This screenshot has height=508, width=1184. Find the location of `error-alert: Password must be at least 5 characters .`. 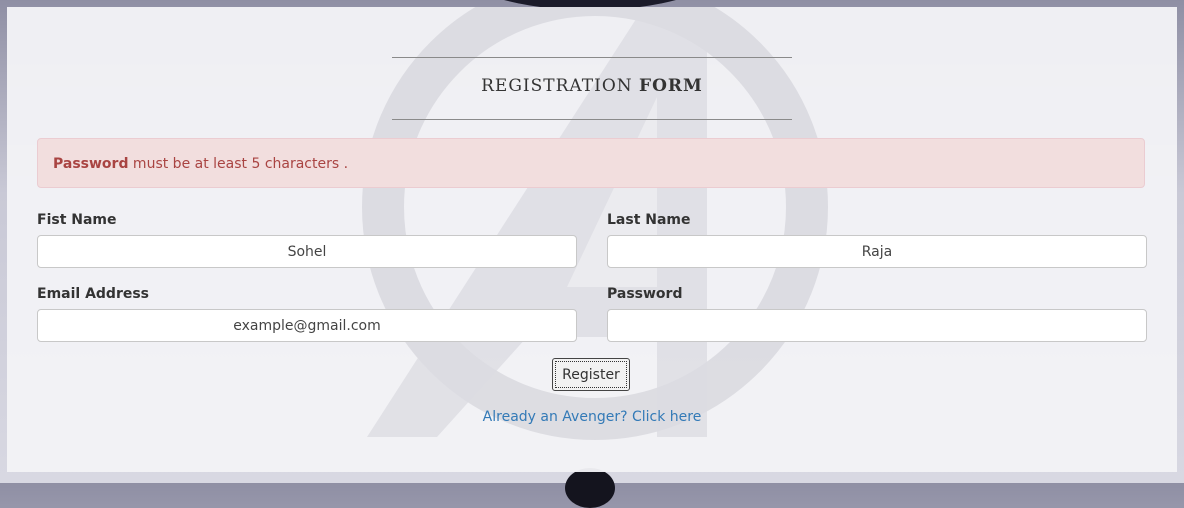

error-alert: Password must be at least 5 characters . is located at coordinates (591, 163).